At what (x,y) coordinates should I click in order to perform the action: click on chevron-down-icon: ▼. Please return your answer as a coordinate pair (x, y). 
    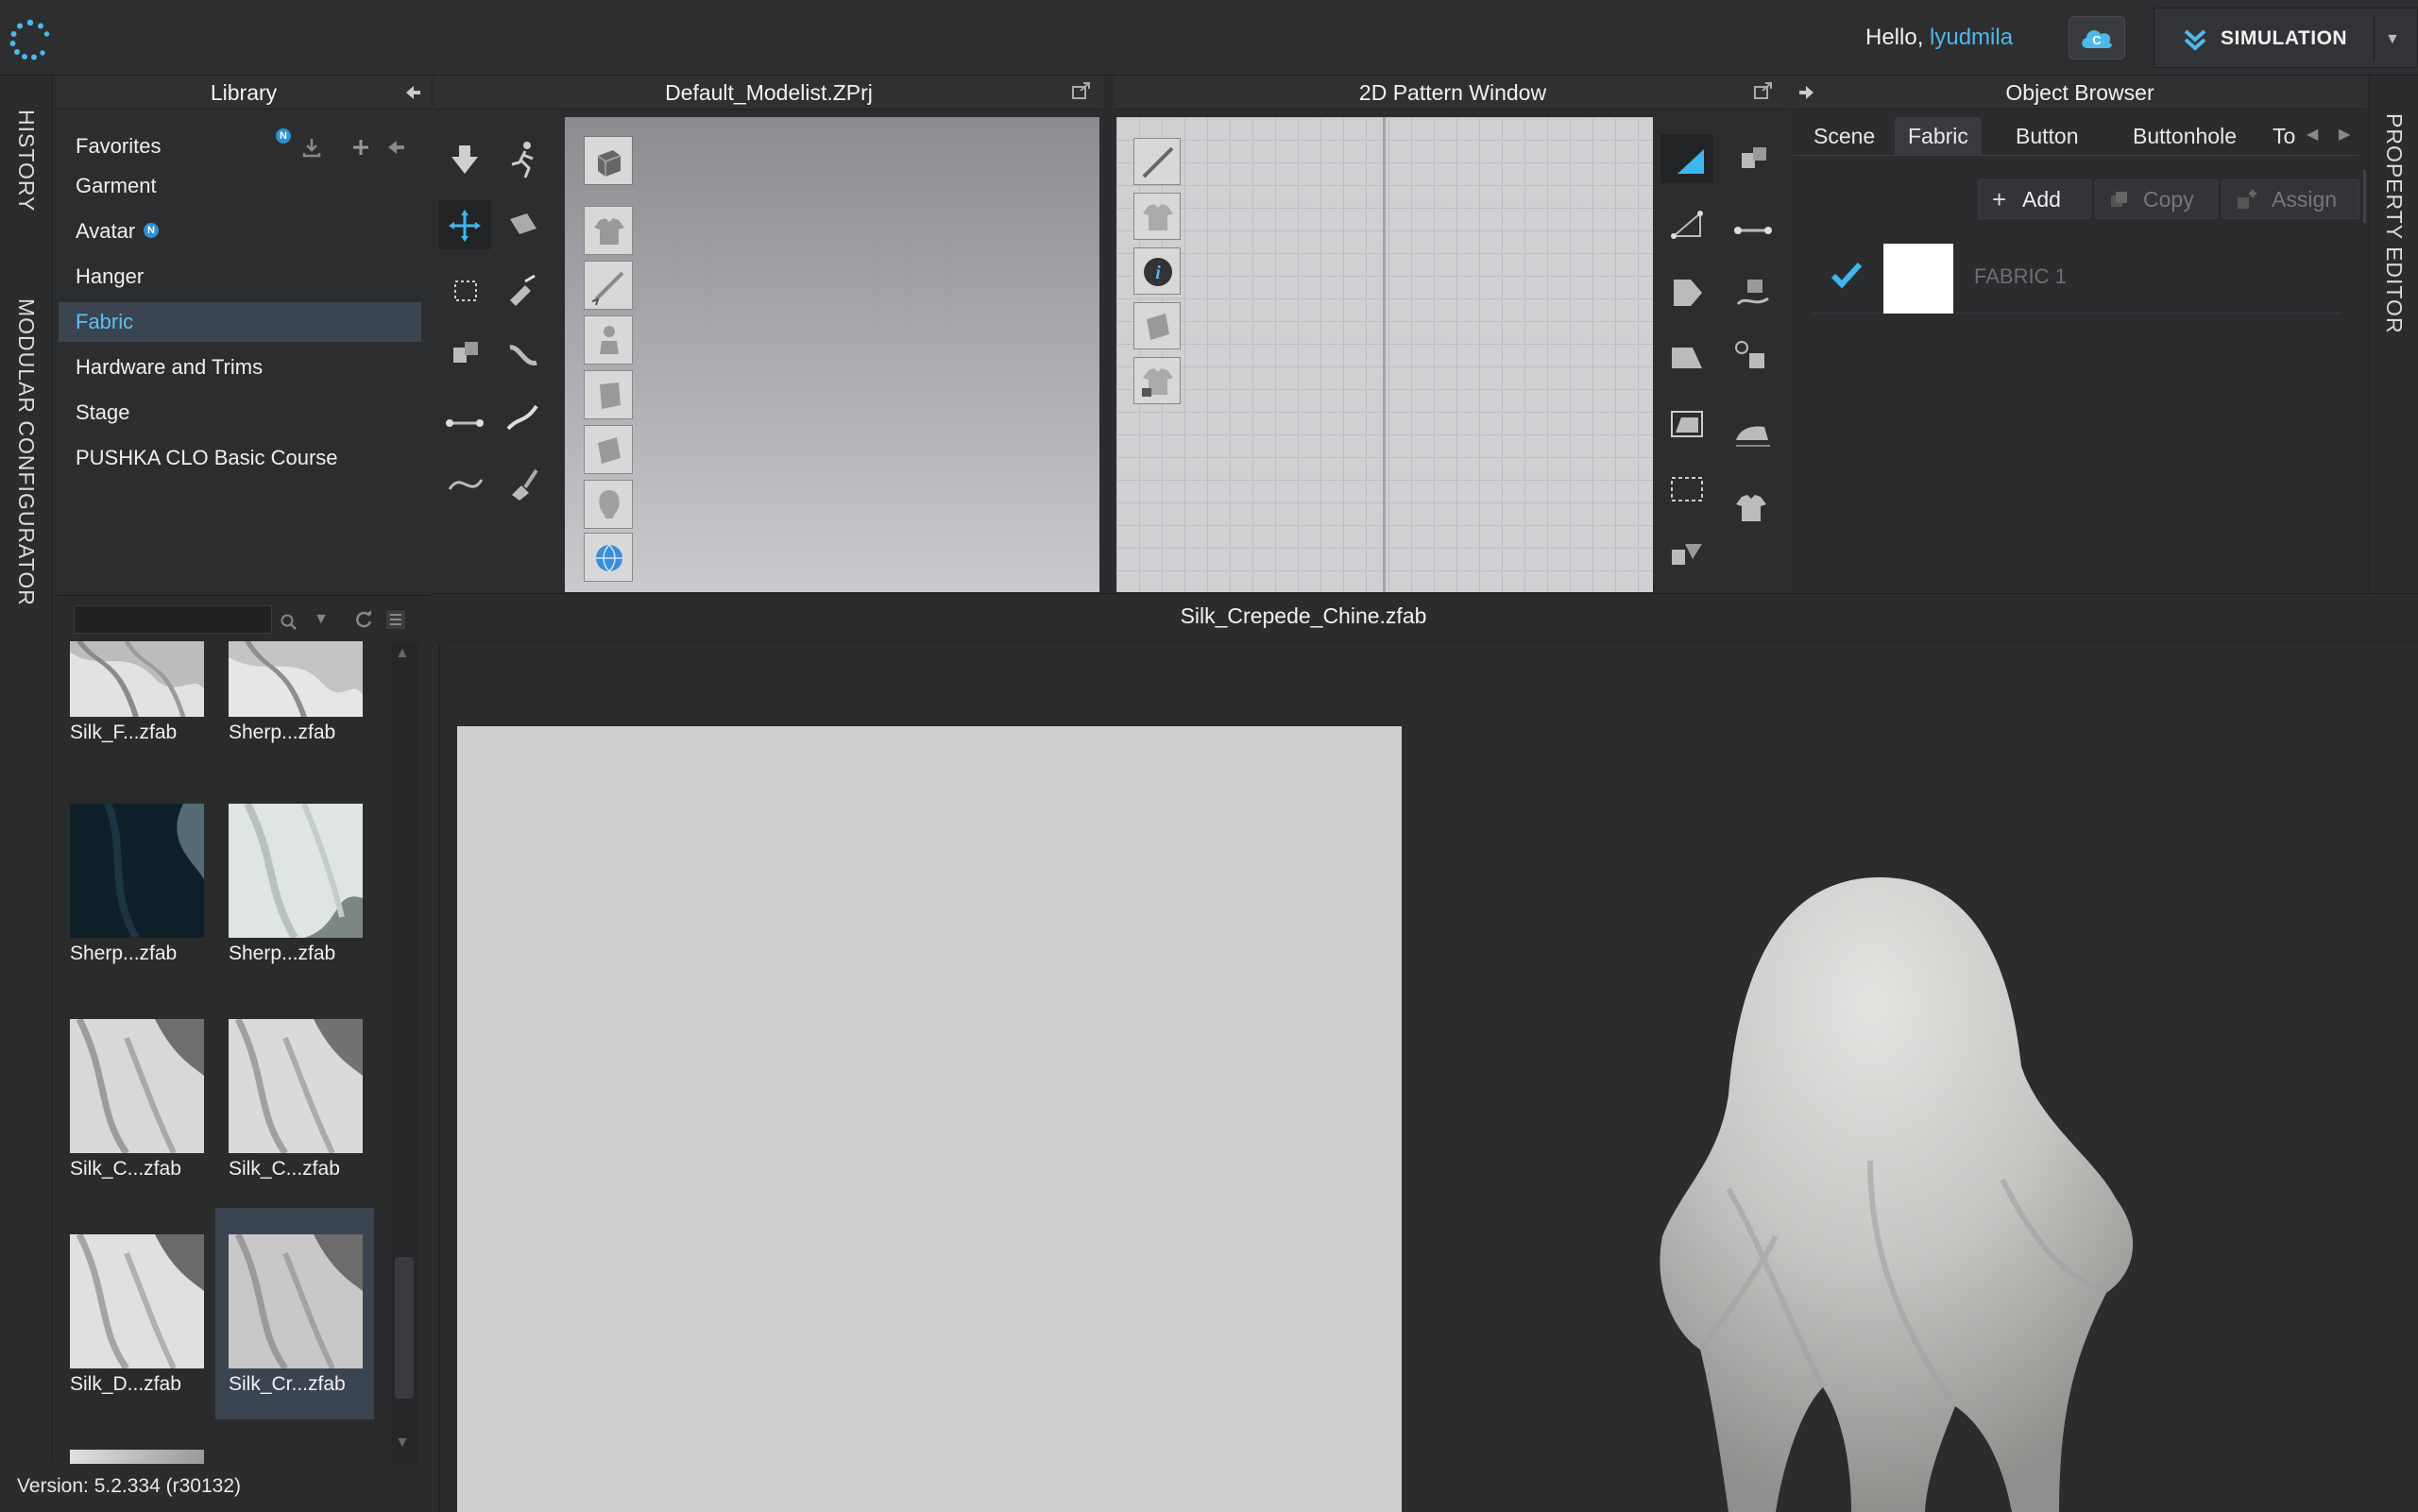
    Looking at the image, I should click on (2392, 39).